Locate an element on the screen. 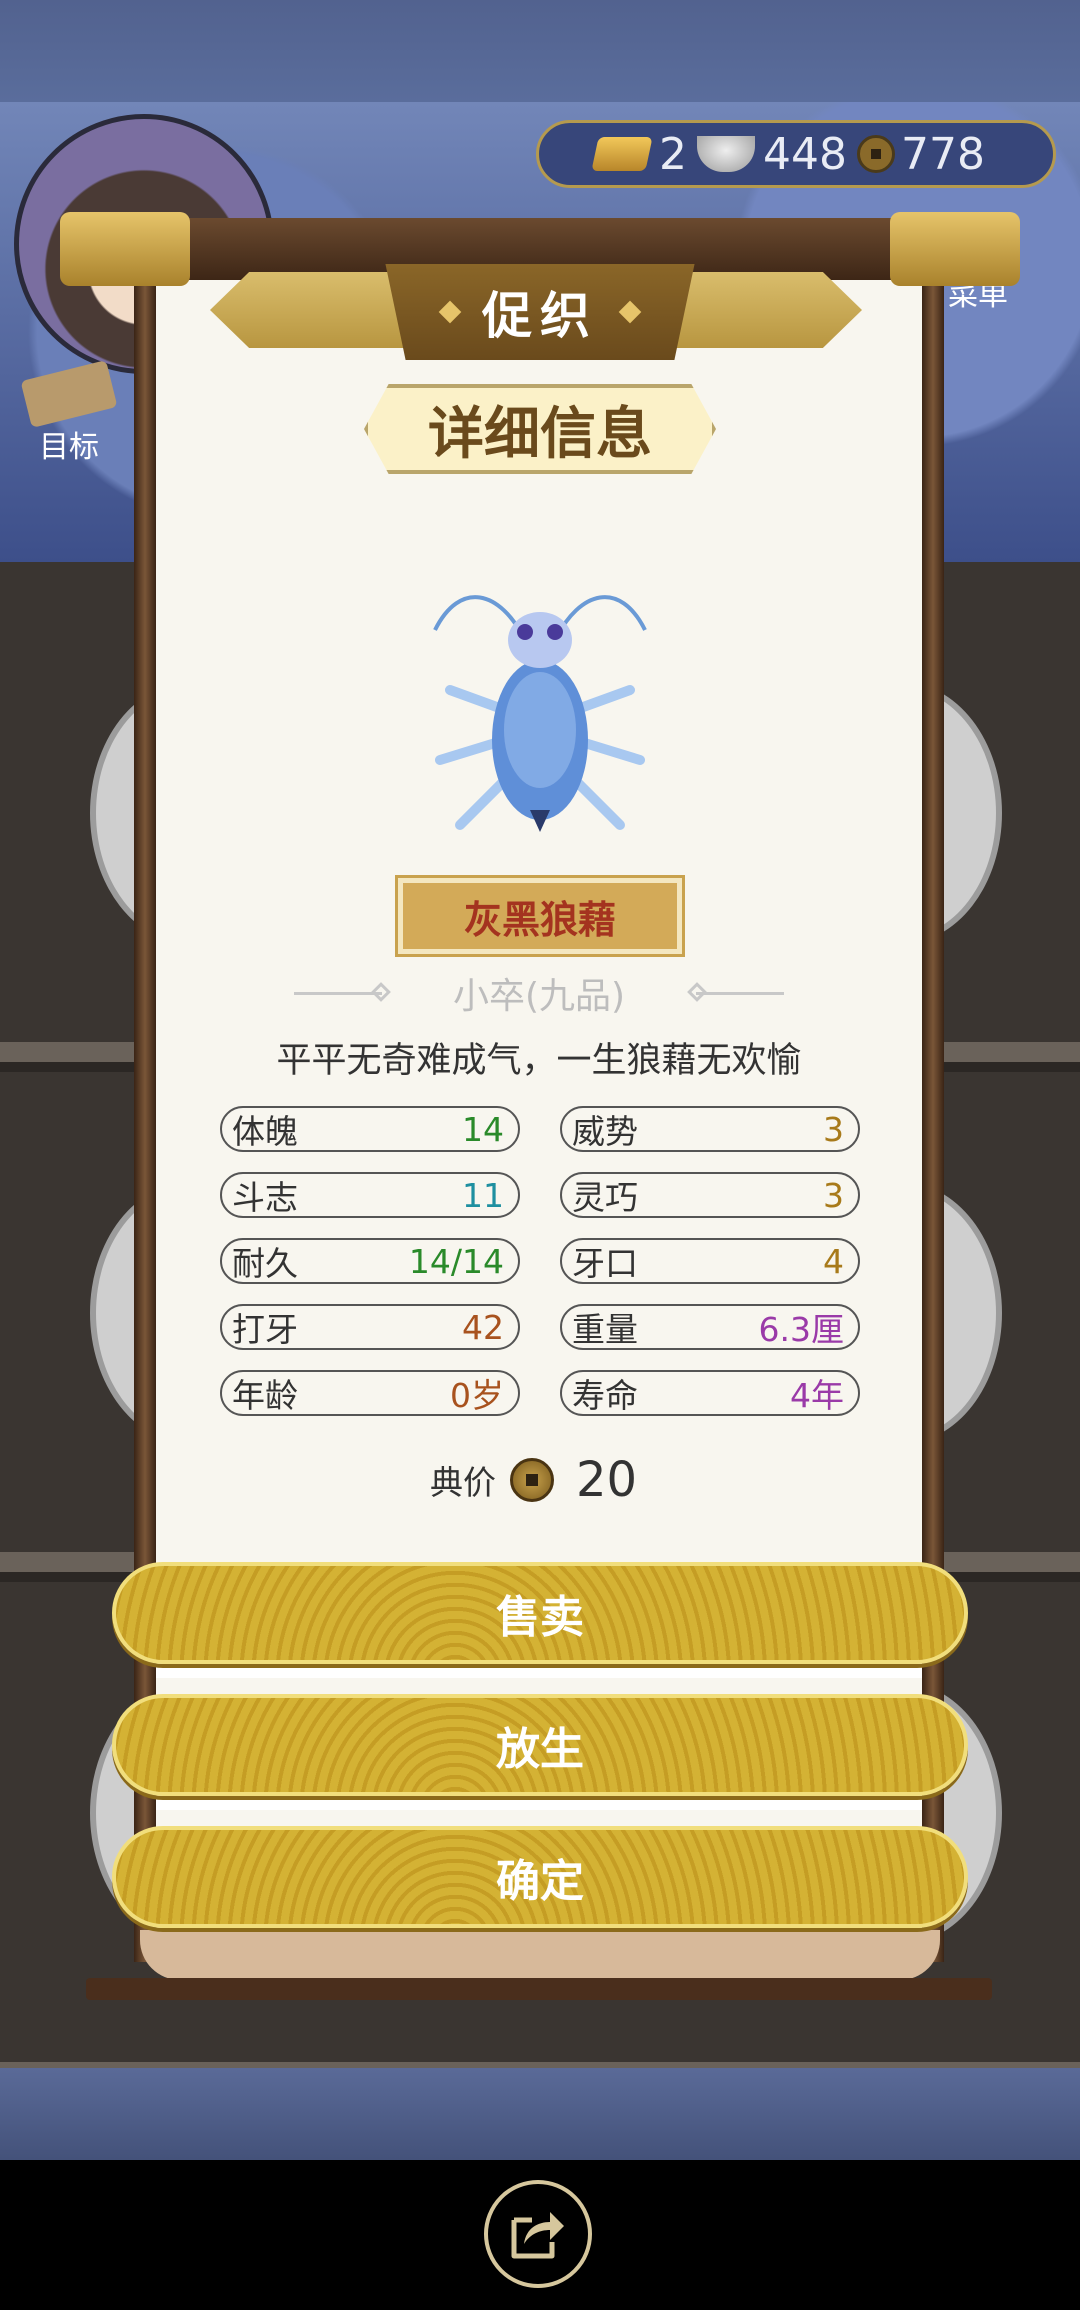 This screenshot has width=1080, height=2310. stat-label: 耐久 is located at coordinates (265, 1263).